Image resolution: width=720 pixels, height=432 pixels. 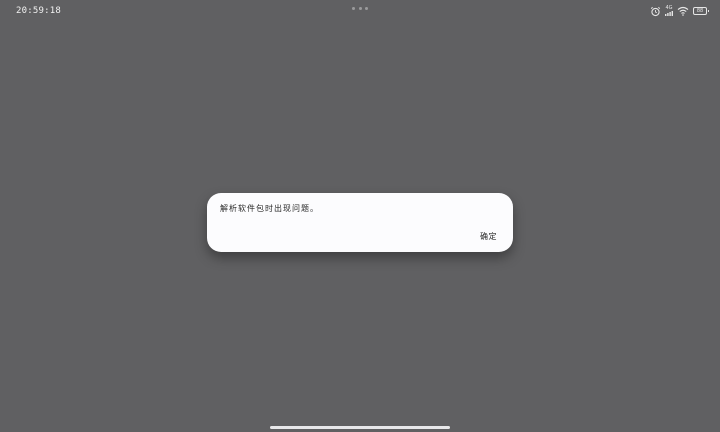 What do you see at coordinates (360, 222) in the screenshot?
I see `error-dialog: 解析软件包时出现问题。 确定` at bounding box center [360, 222].